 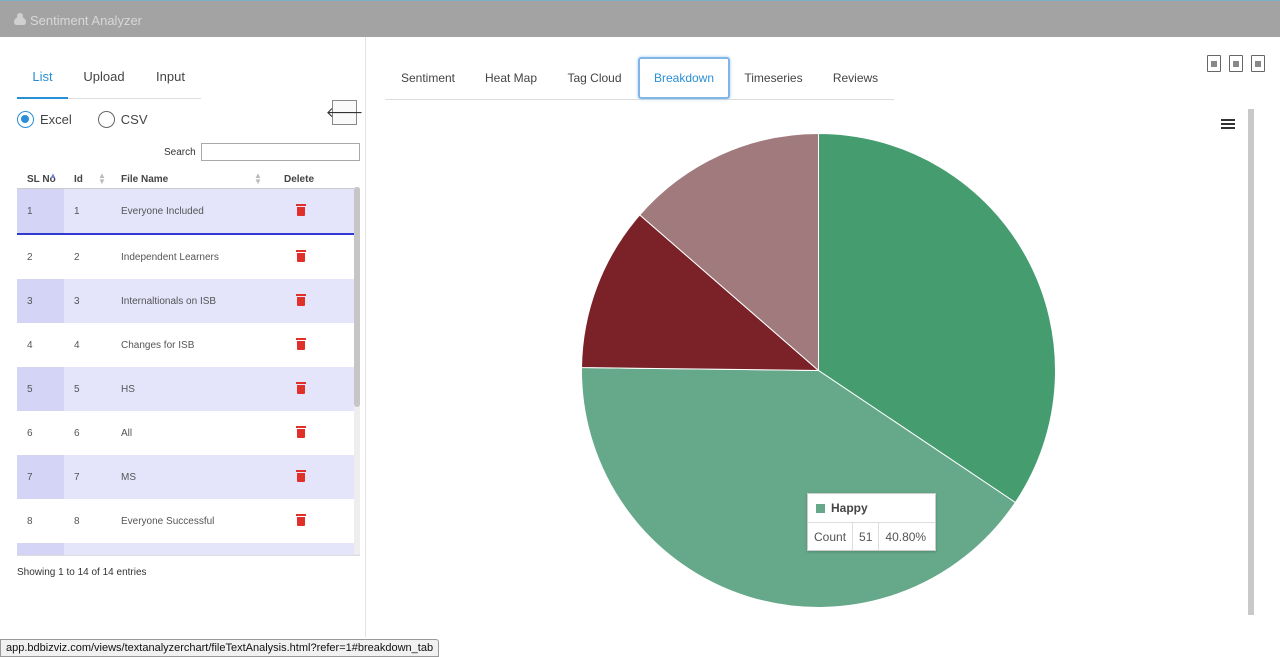 What do you see at coordinates (1251, 362) in the screenshot?
I see `chart-scrollbar` at bounding box center [1251, 362].